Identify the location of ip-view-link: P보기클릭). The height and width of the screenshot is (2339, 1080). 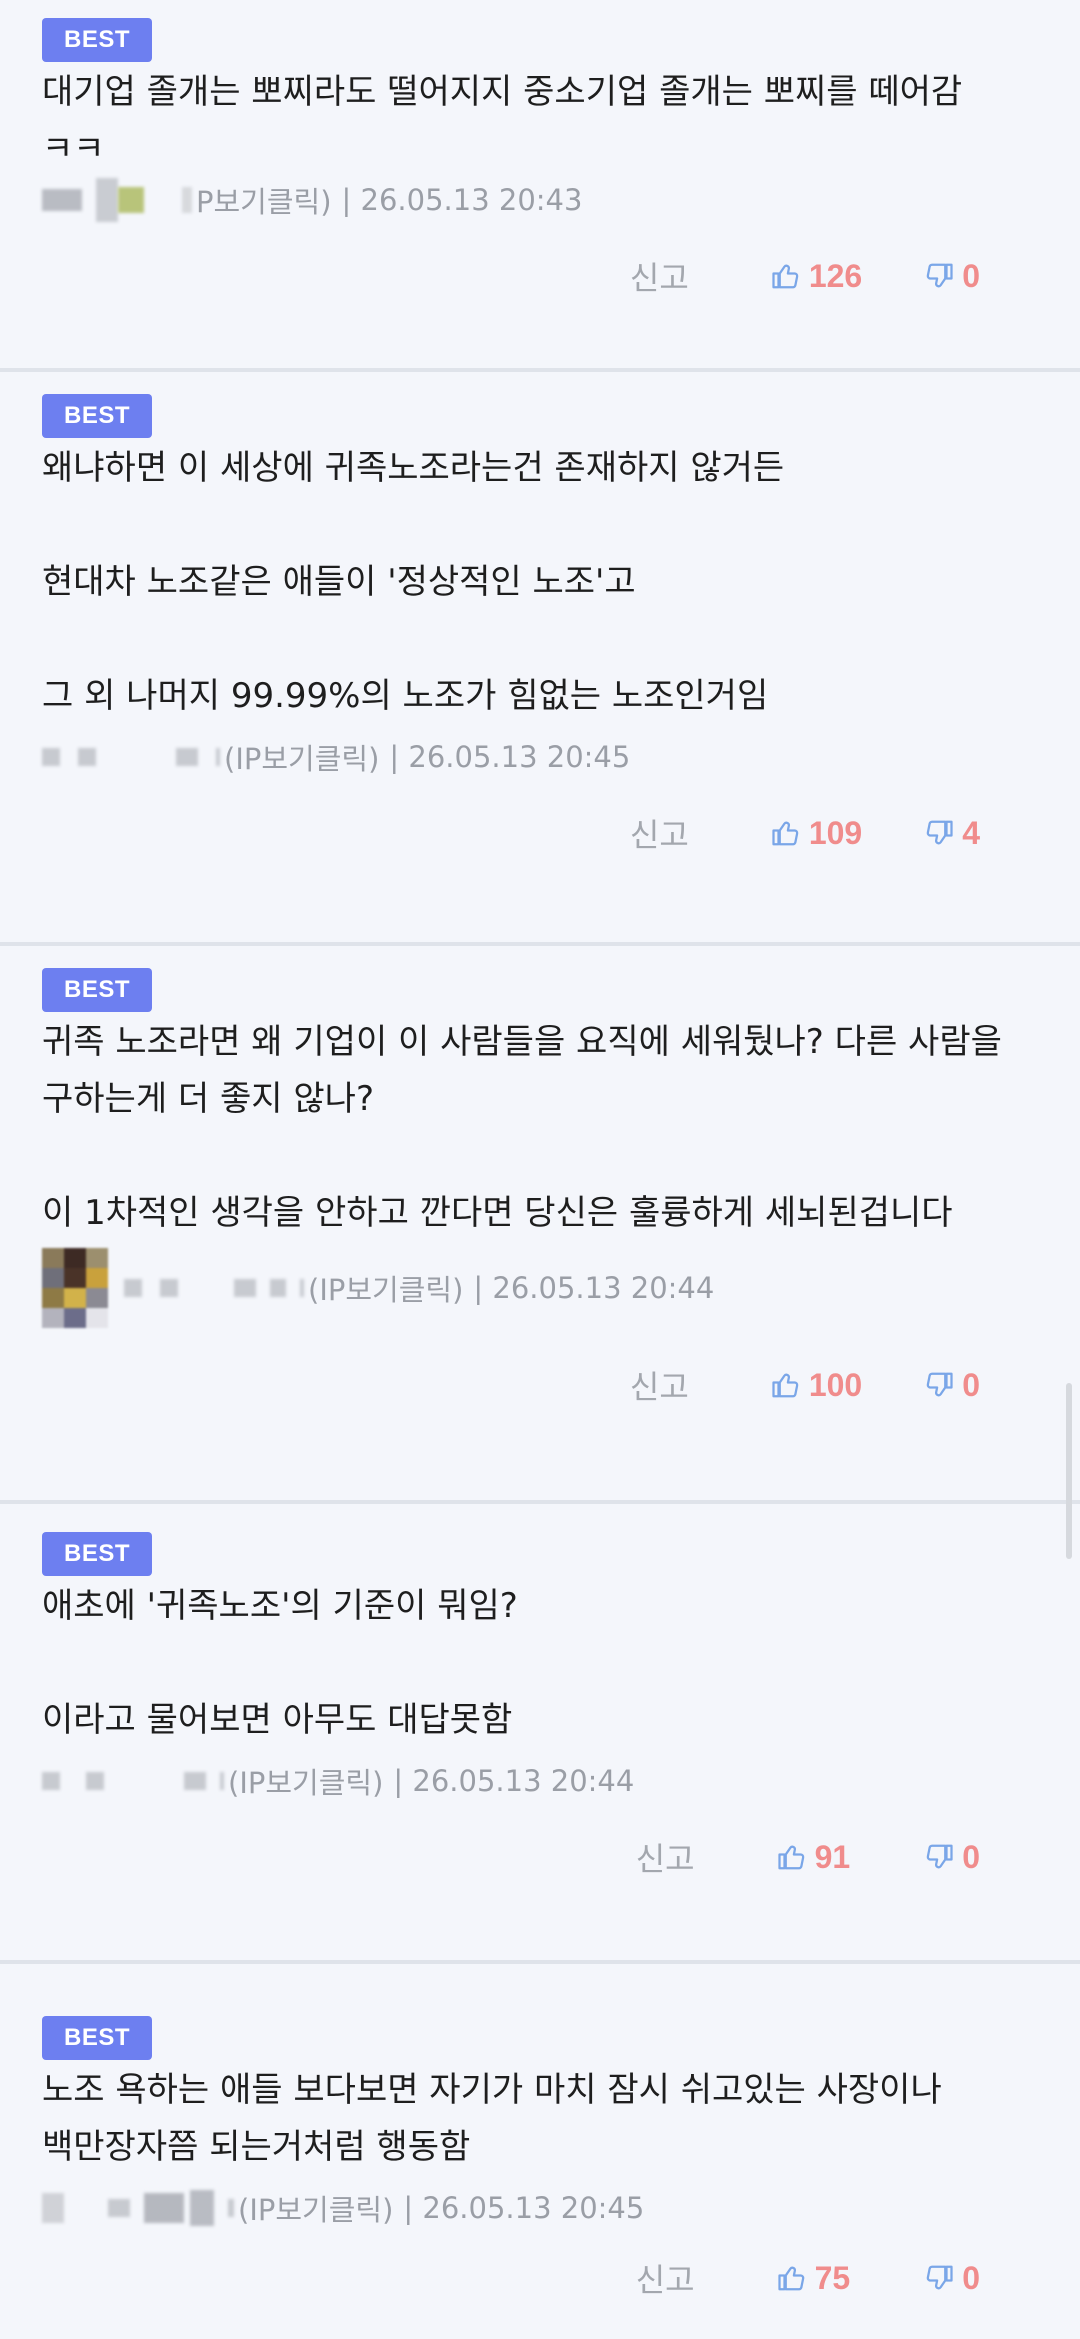
(264, 200).